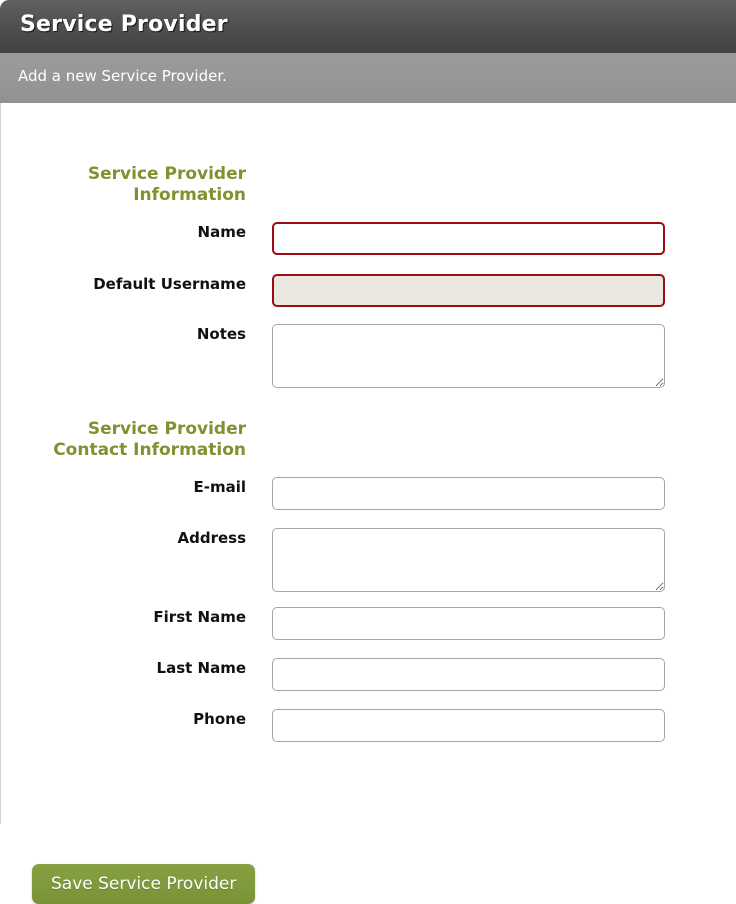 This screenshot has width=736, height=904. What do you see at coordinates (468, 290) in the screenshot?
I see `default-username-input` at bounding box center [468, 290].